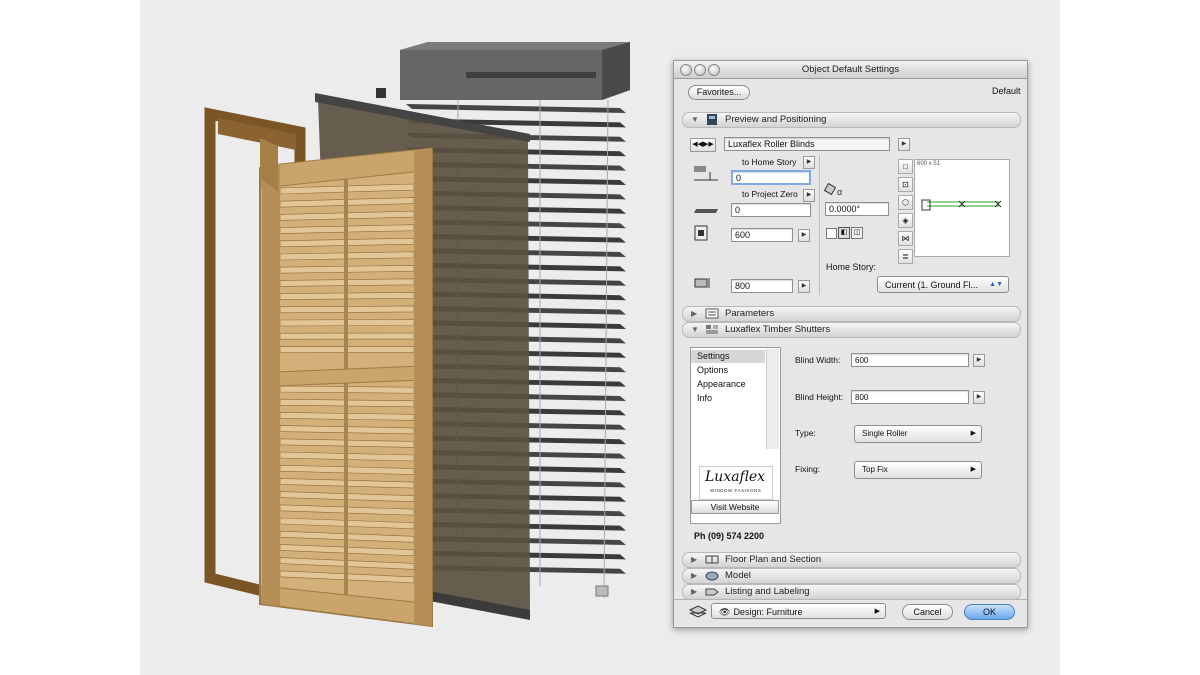  Describe the element at coordinates (979, 360) in the screenshot. I see `blind-width-arrow-icon: ▶` at that location.